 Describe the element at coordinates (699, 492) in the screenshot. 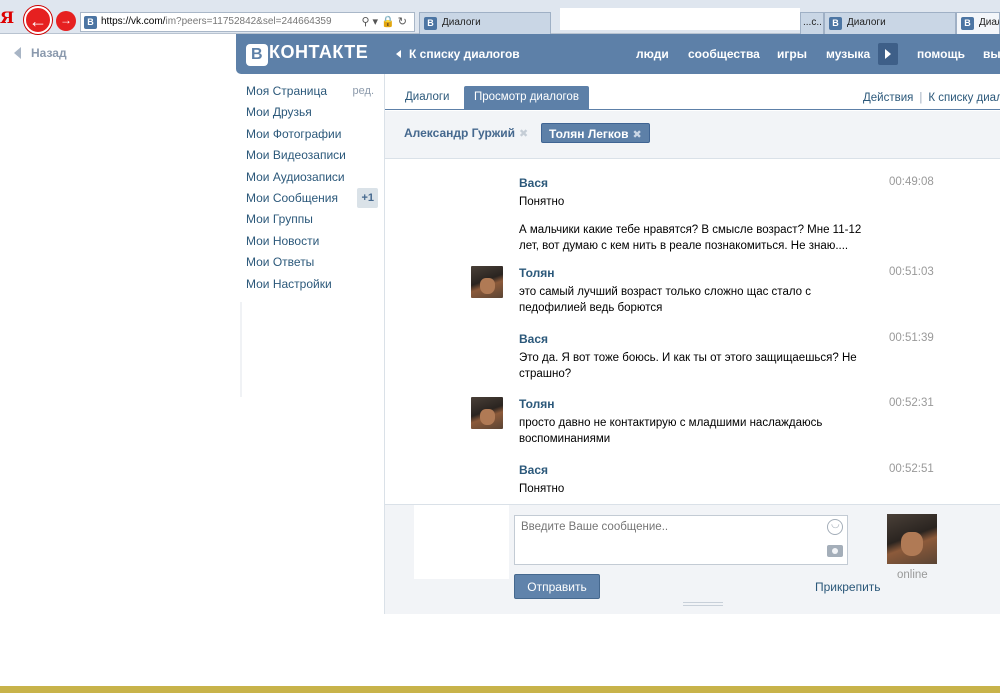

I see `message-text: Понятно` at that location.